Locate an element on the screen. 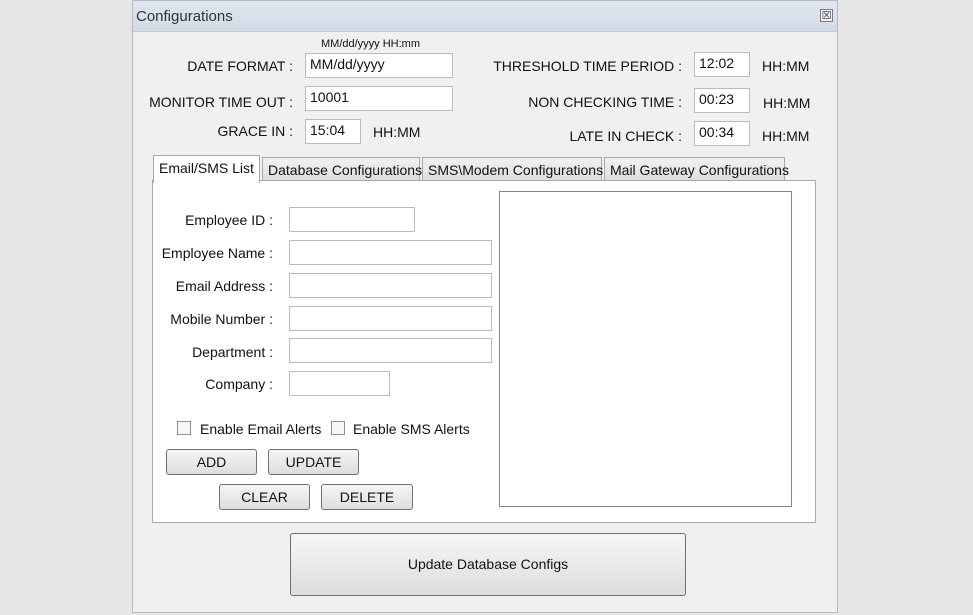 The image size is (973, 615). format-hint: MM/dd/yyyy HH:mm is located at coordinates (370, 44).